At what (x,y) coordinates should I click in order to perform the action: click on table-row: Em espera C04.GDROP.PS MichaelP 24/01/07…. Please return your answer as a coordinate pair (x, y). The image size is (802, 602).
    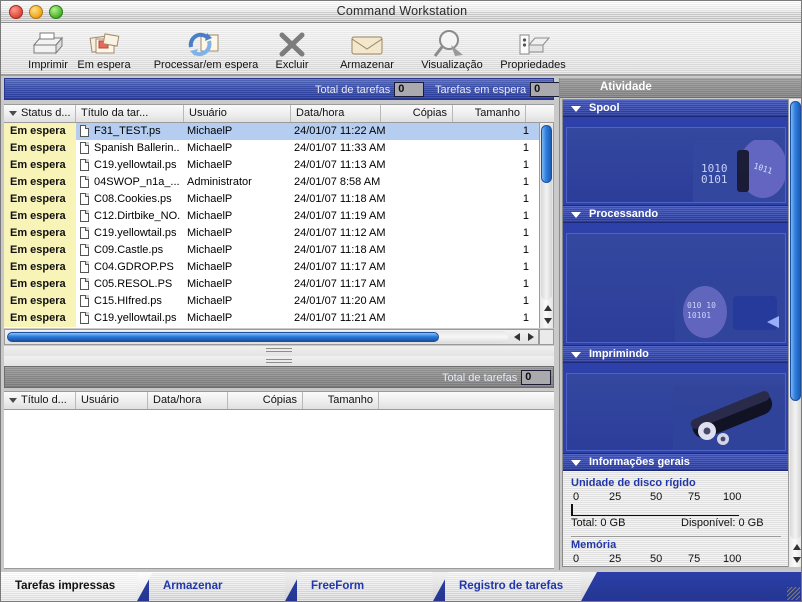
    Looking at the image, I should click on (271, 267).